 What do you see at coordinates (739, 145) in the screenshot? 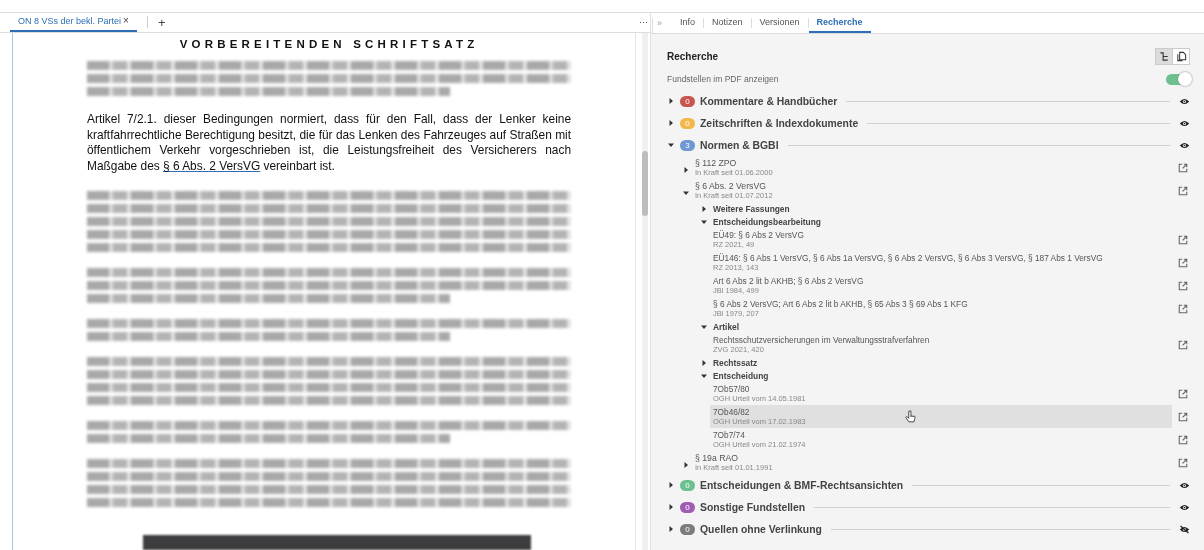
I see `section-header: Normen & BGBl` at bounding box center [739, 145].